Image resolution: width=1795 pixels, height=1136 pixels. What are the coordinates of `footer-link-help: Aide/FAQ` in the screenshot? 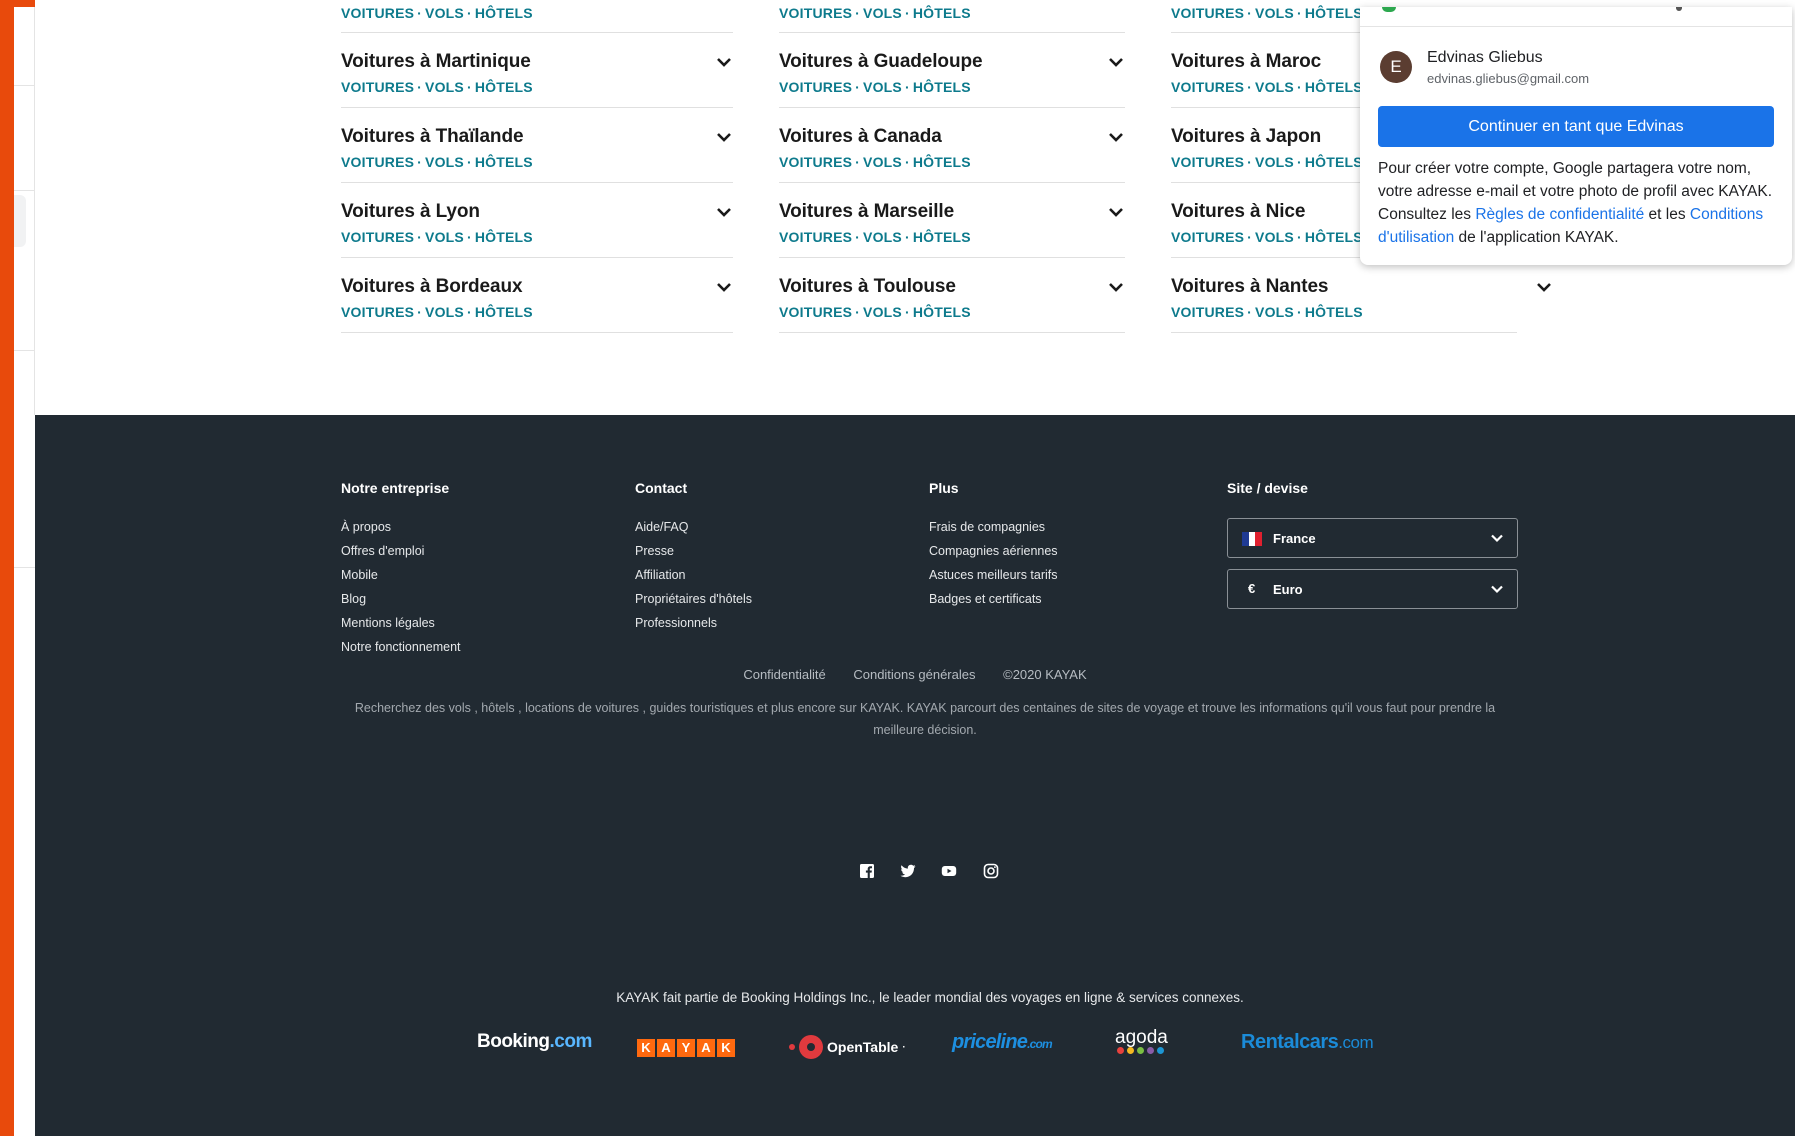 It's located at (693, 527).